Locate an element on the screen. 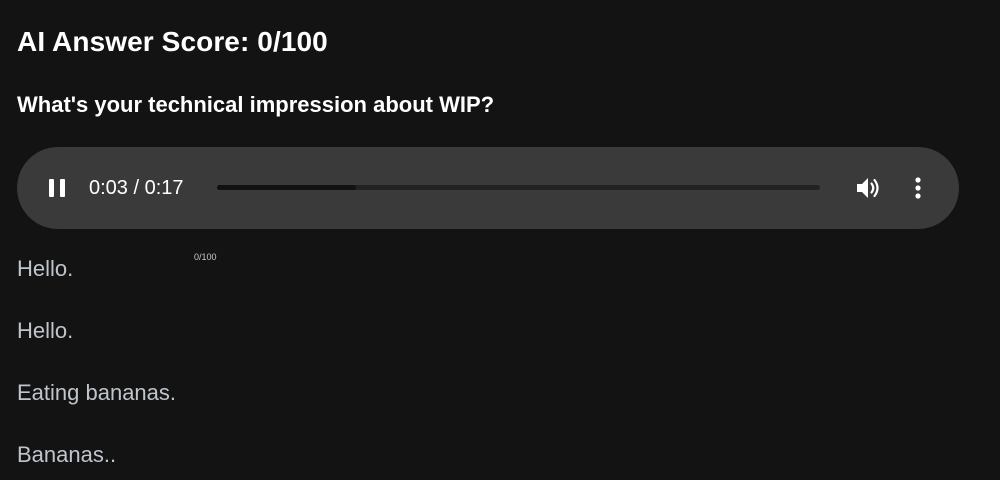  mini-score-label: 0/100 is located at coordinates (205, 257).